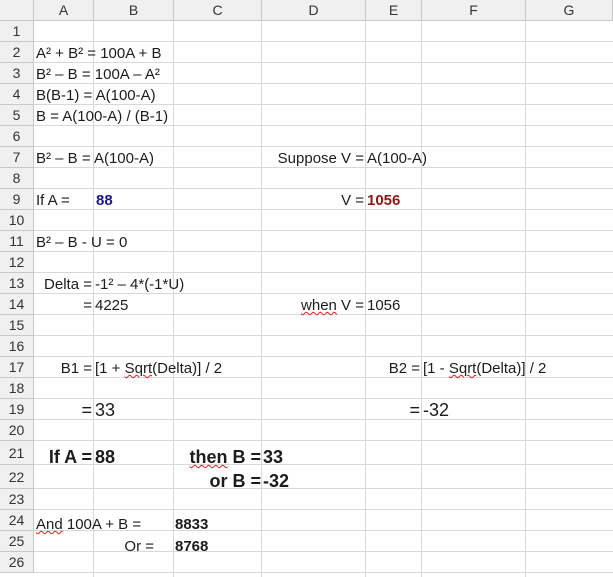  Describe the element at coordinates (96, 95) in the screenshot. I see `cell-a4: B(B-1) = A(100-A)` at that location.